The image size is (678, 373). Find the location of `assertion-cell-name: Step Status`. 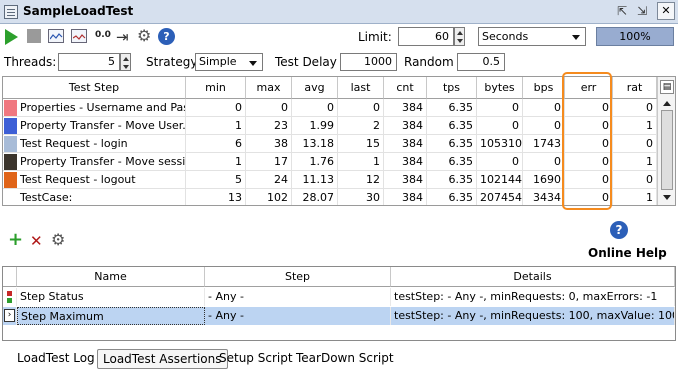

assertion-cell-name: Step Status is located at coordinates (111, 297).